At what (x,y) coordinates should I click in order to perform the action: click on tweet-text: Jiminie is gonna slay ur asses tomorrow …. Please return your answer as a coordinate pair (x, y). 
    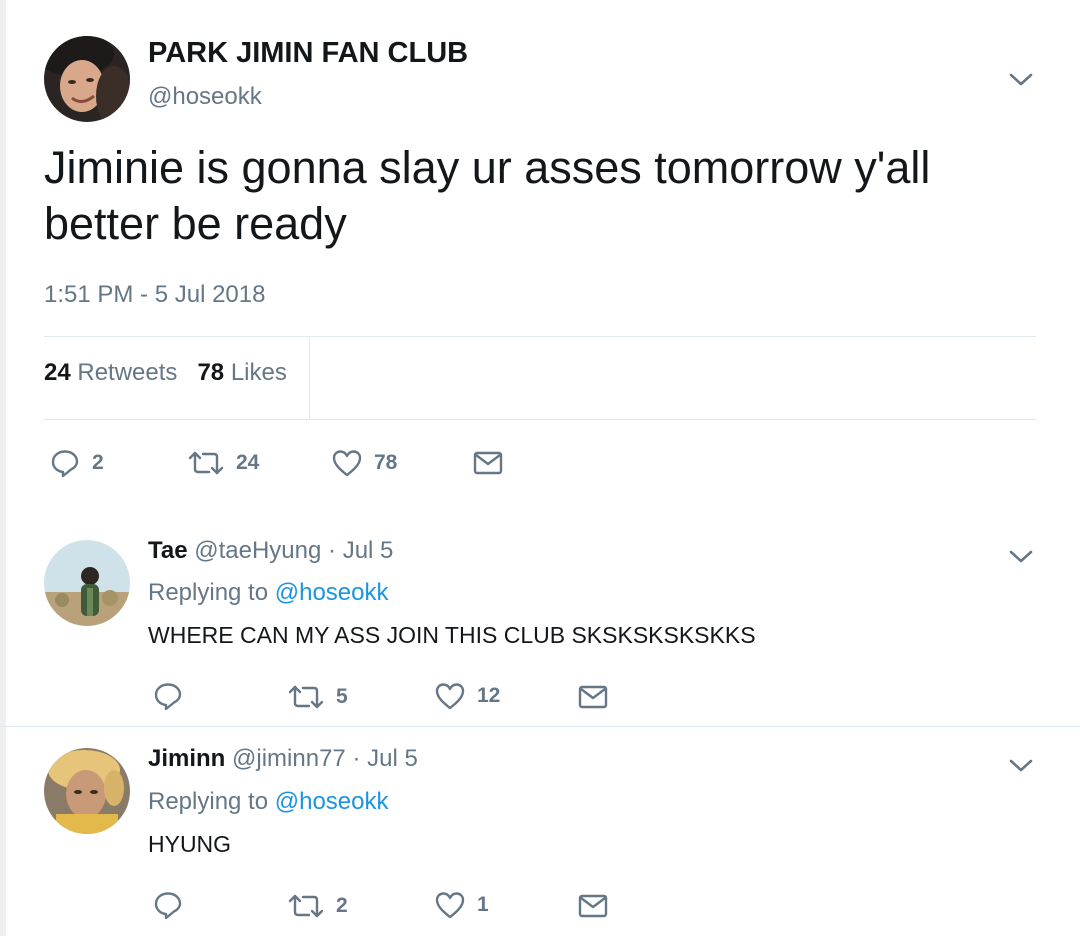
    Looking at the image, I should click on (487, 195).